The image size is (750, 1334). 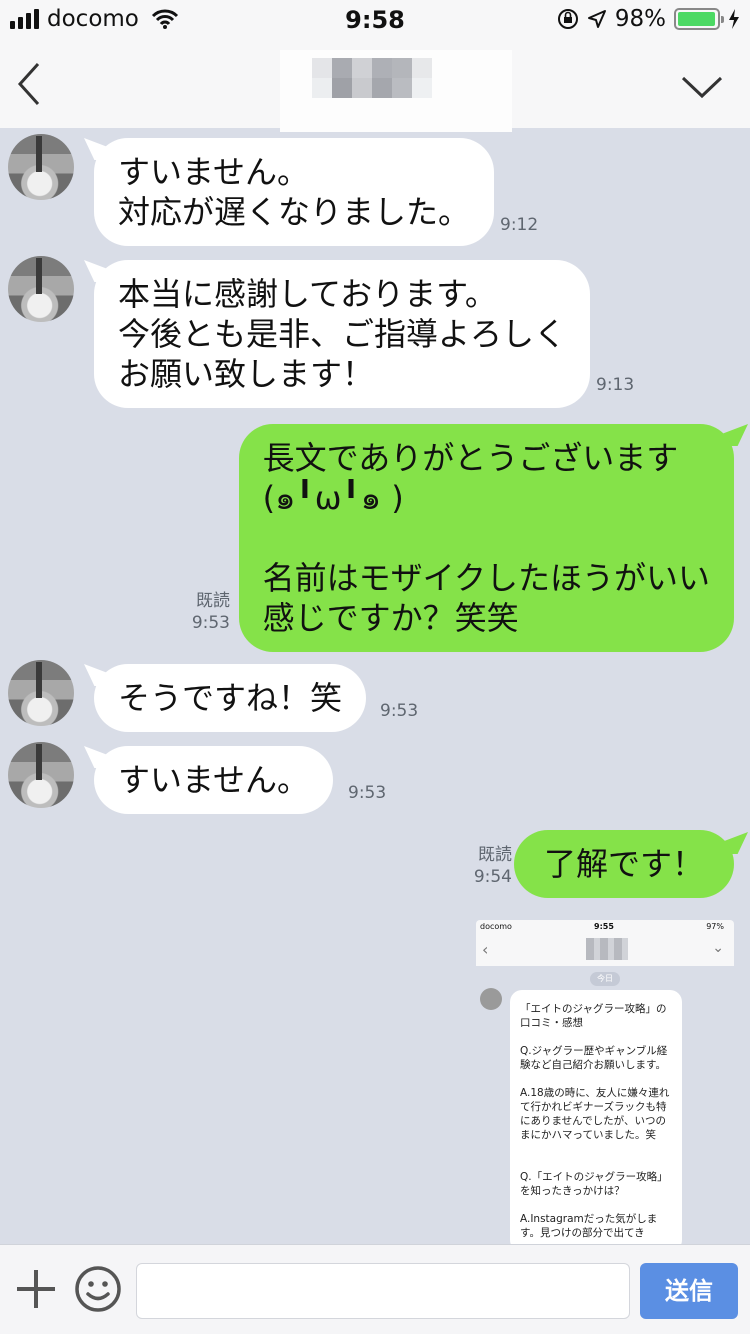 I want to click on battery-percentage: 98%, so click(x=640, y=19).